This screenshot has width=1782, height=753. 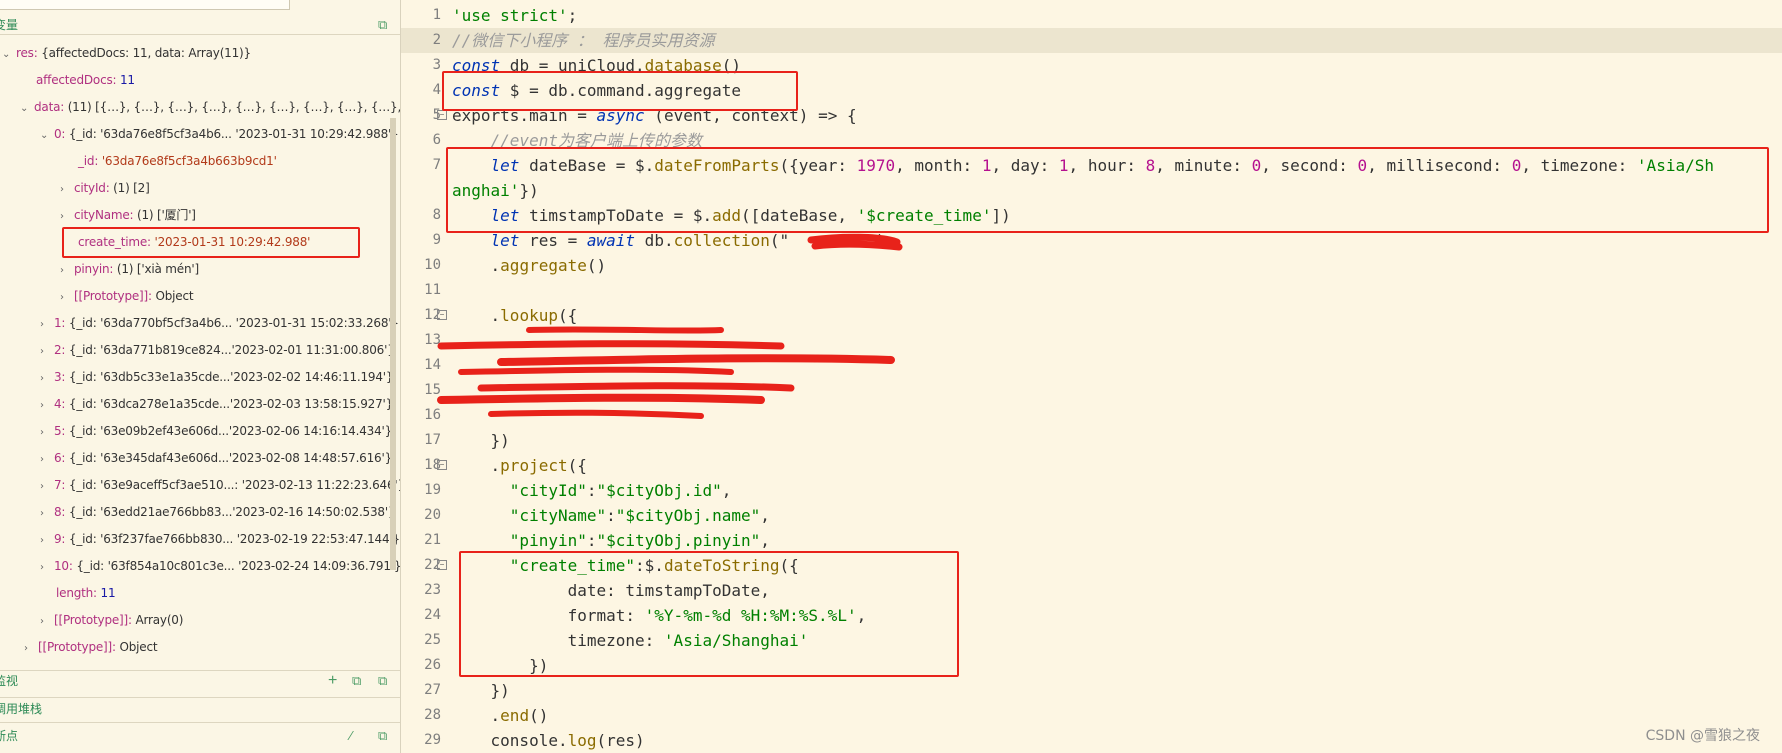 What do you see at coordinates (432, 640) in the screenshot?
I see `line-number: 25` at bounding box center [432, 640].